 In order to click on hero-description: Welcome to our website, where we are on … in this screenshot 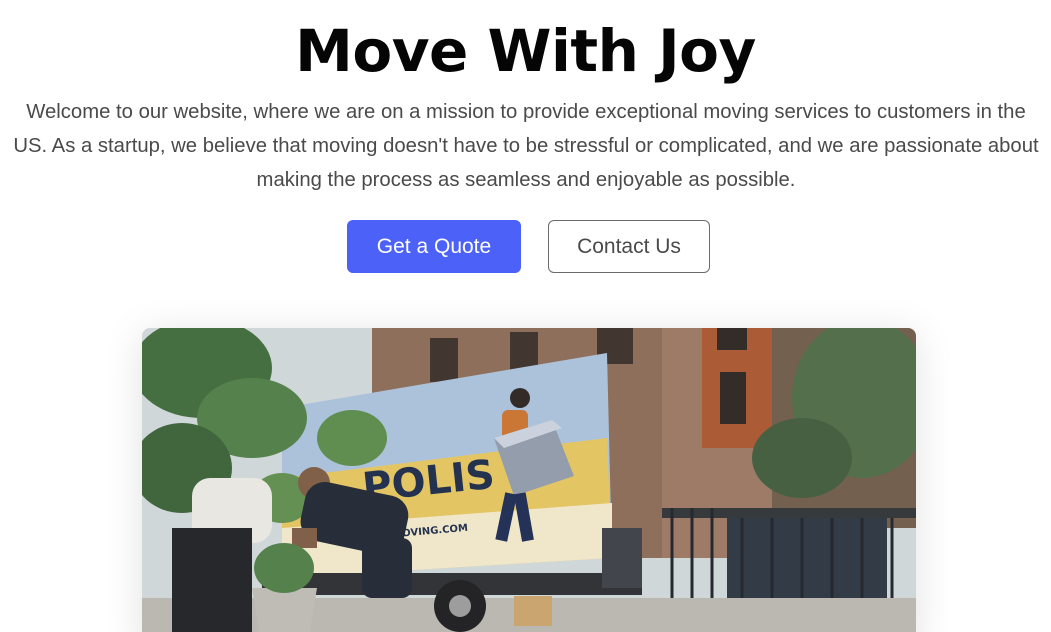, I will do `click(526, 146)`.